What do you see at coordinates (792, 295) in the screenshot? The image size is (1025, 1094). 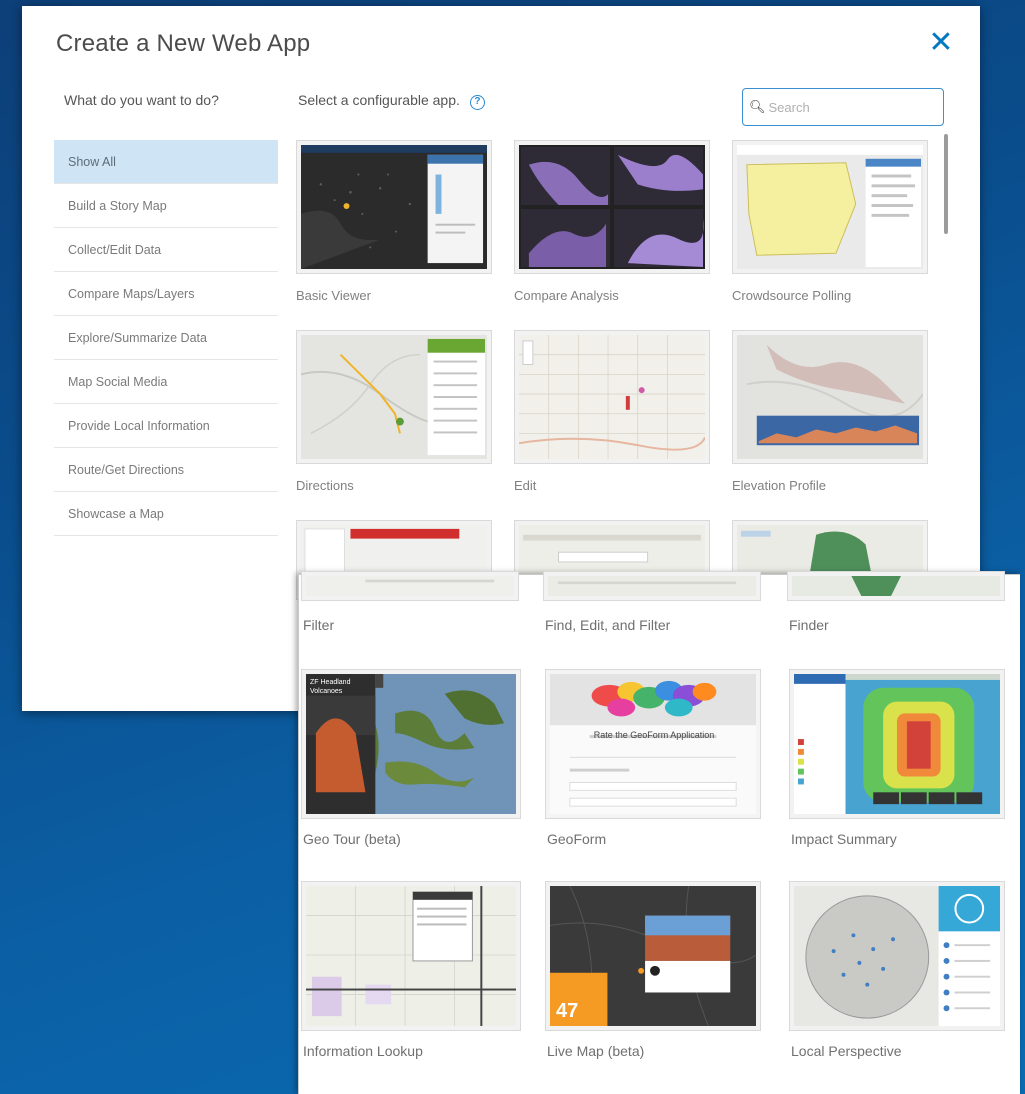 I see `app-label: Crowdsource Polling` at bounding box center [792, 295].